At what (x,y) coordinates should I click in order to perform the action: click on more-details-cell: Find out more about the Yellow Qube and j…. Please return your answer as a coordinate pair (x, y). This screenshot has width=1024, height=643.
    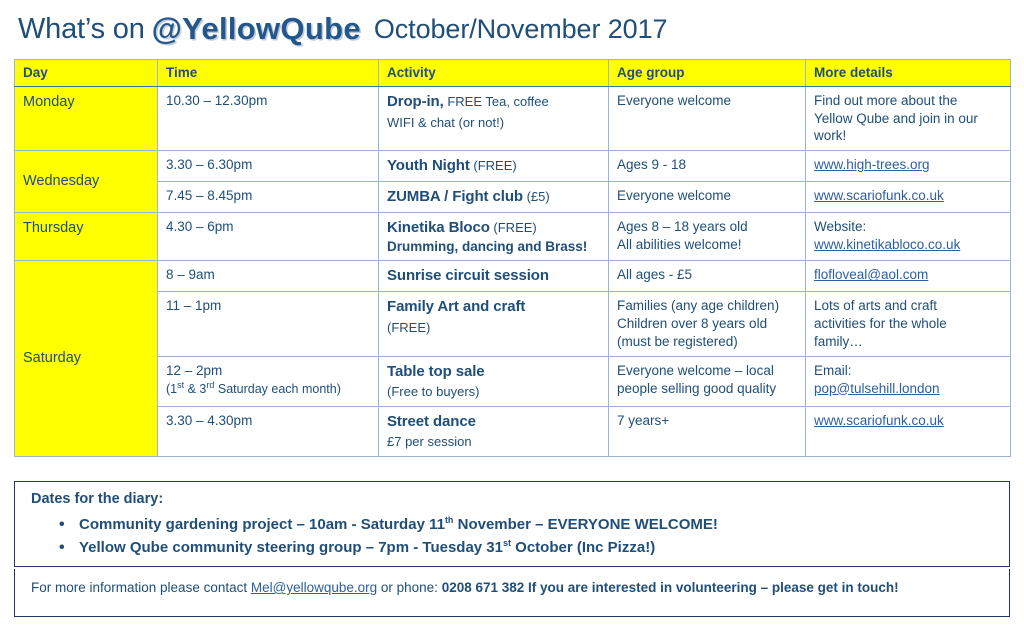
    Looking at the image, I should click on (908, 118).